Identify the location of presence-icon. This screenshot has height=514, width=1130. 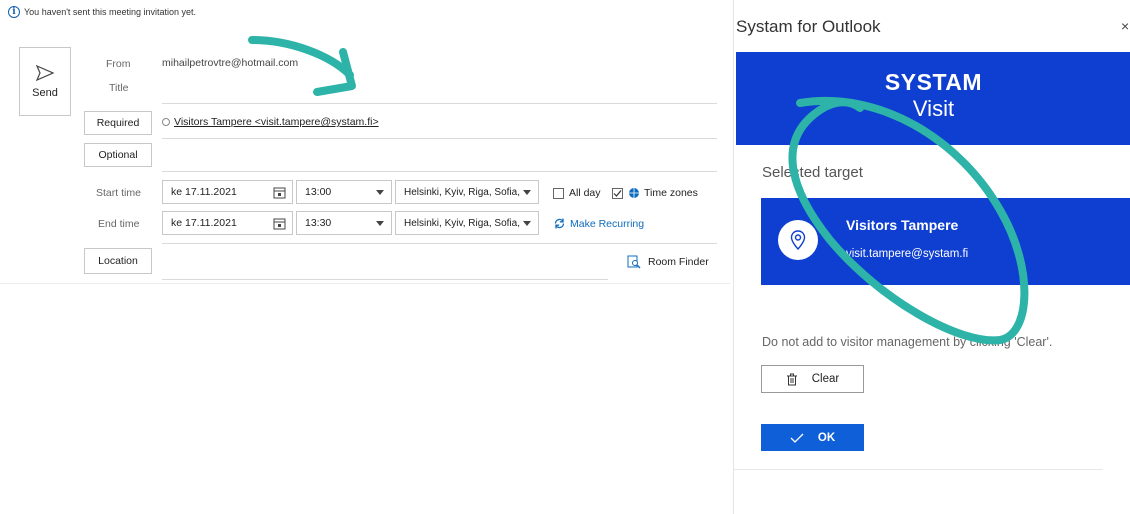
(166, 122).